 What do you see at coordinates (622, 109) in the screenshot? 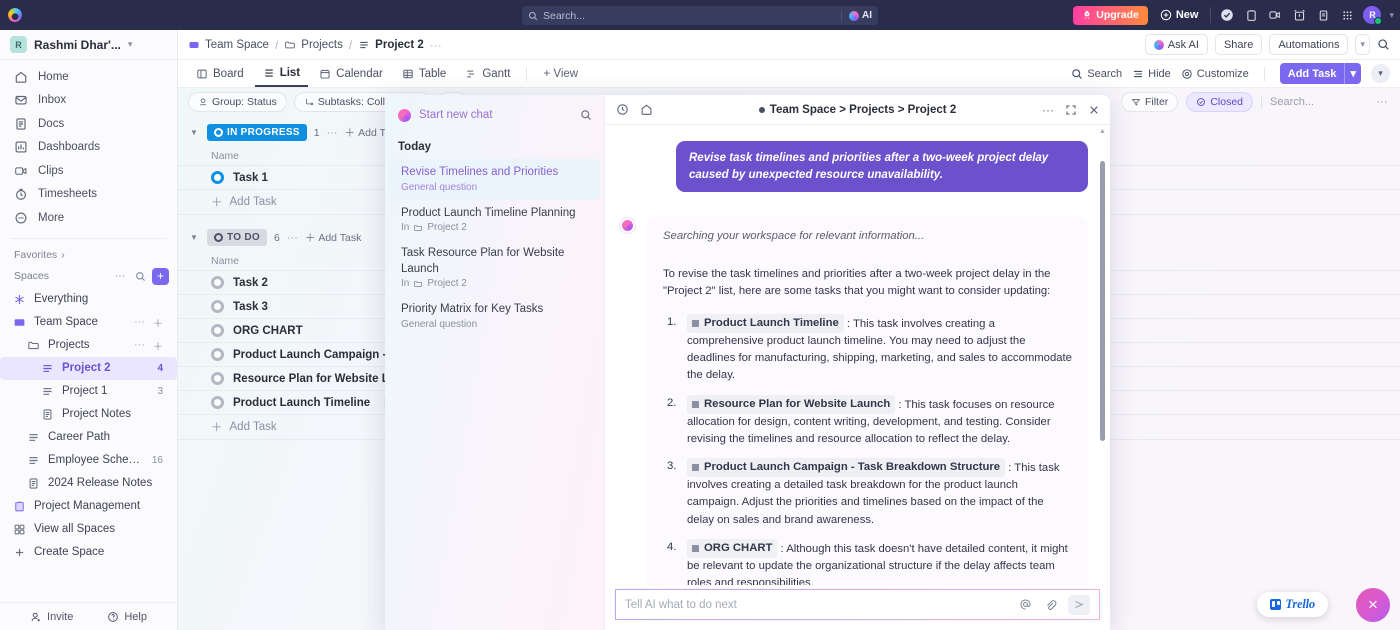
I see `history-icon` at bounding box center [622, 109].